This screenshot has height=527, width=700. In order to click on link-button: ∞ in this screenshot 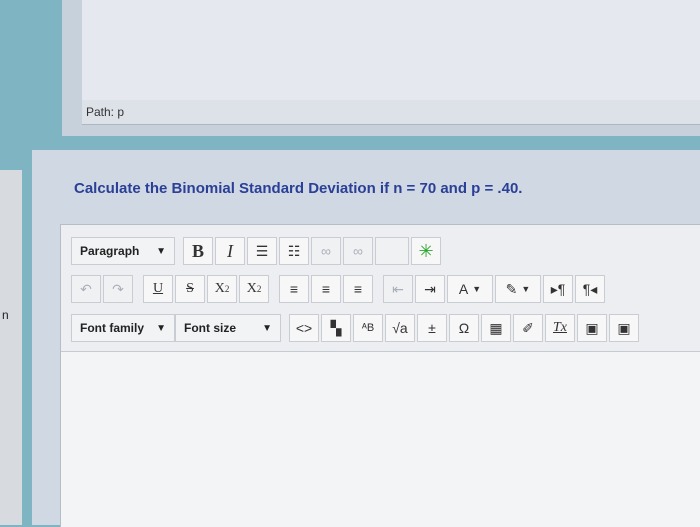, I will do `click(326, 251)`.